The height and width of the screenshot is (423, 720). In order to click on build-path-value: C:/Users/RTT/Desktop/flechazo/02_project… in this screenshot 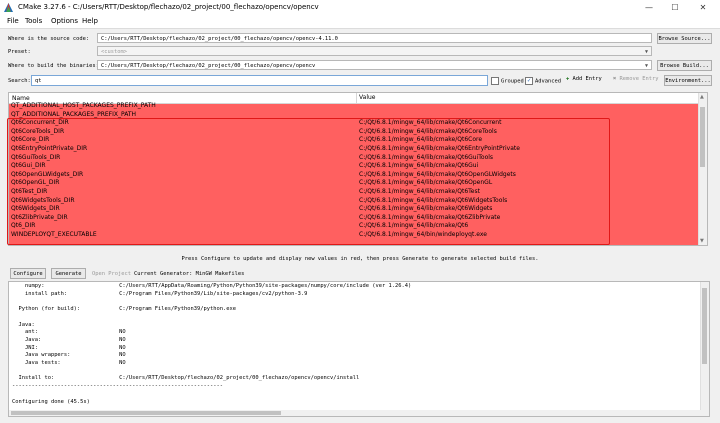, I will do `click(208, 66)`.